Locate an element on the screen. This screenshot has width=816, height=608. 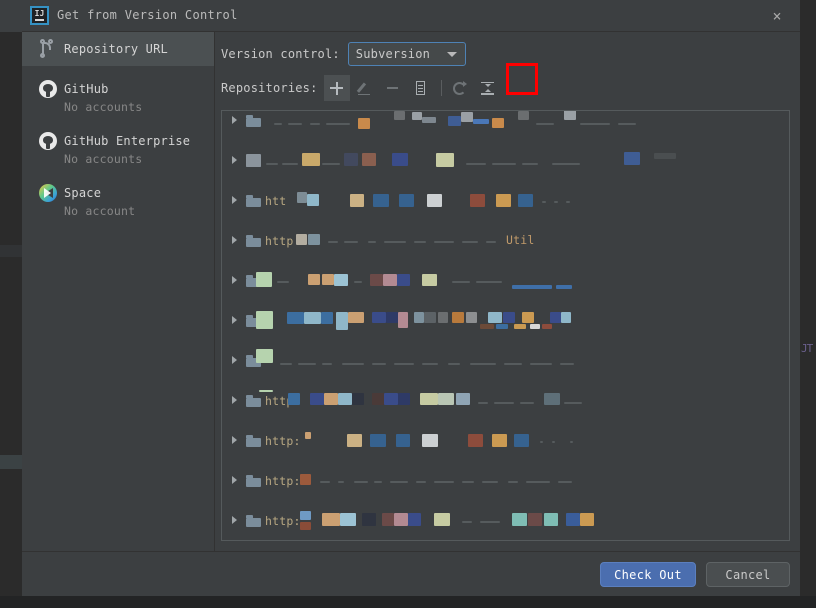
document-icon is located at coordinates (421, 88).